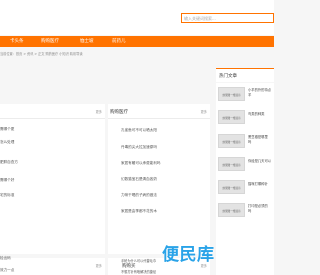  I want to click on sidebar-article-title: 你经是几天可以, so click(261, 161).